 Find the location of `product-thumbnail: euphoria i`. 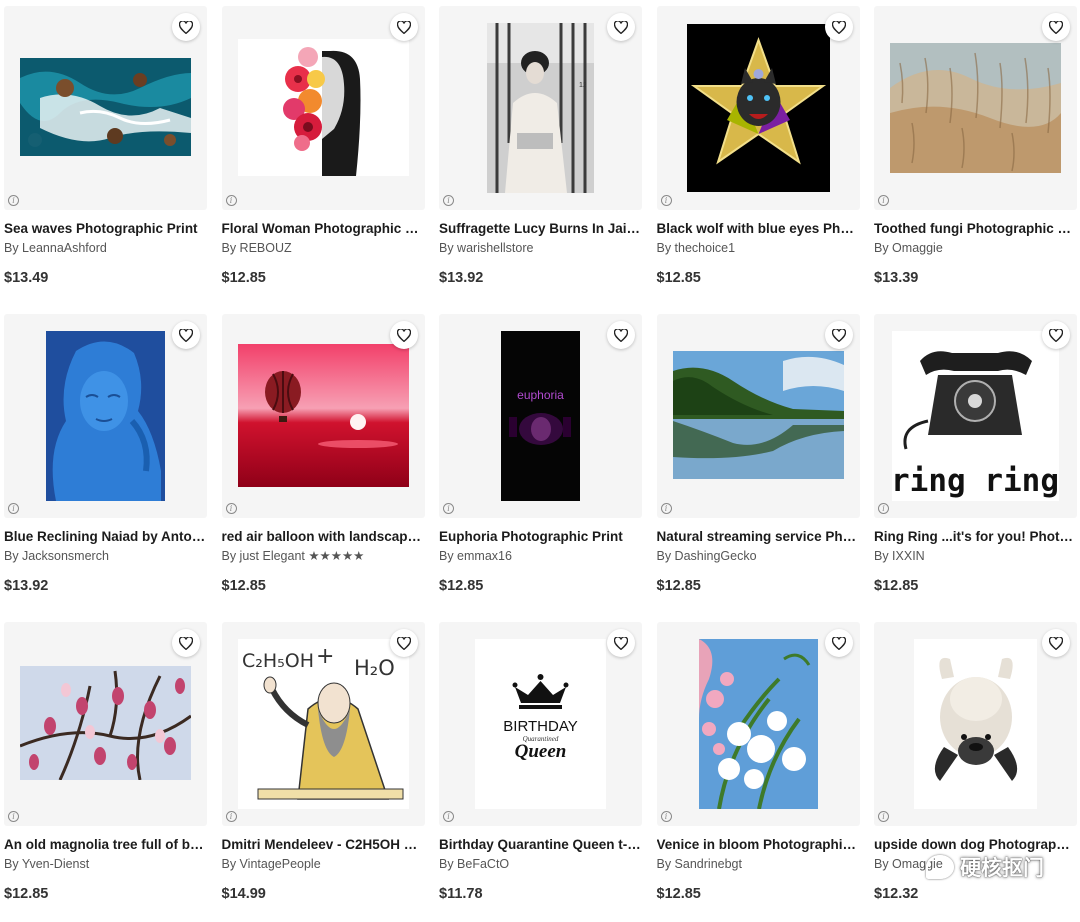

product-thumbnail: euphoria i is located at coordinates (540, 416).